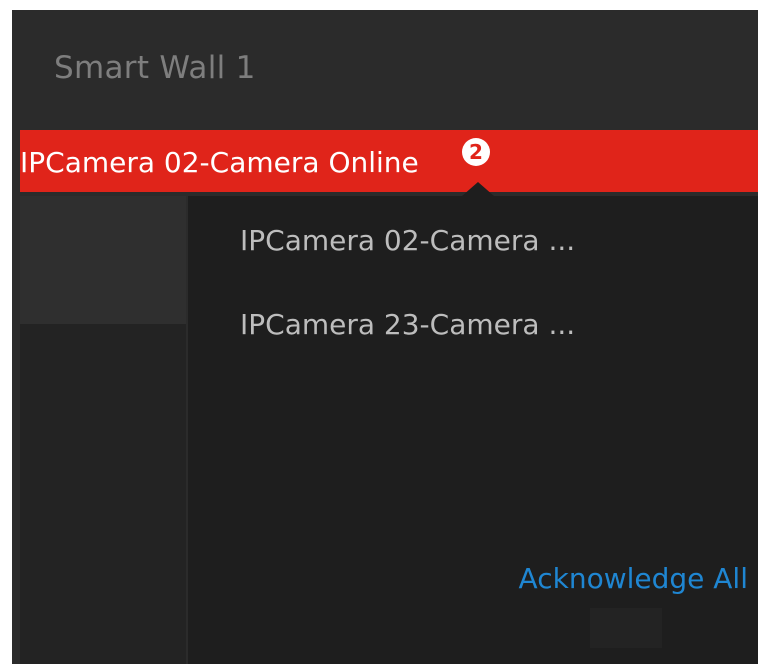  I want to click on wall-pane-area, so click(103, 494).